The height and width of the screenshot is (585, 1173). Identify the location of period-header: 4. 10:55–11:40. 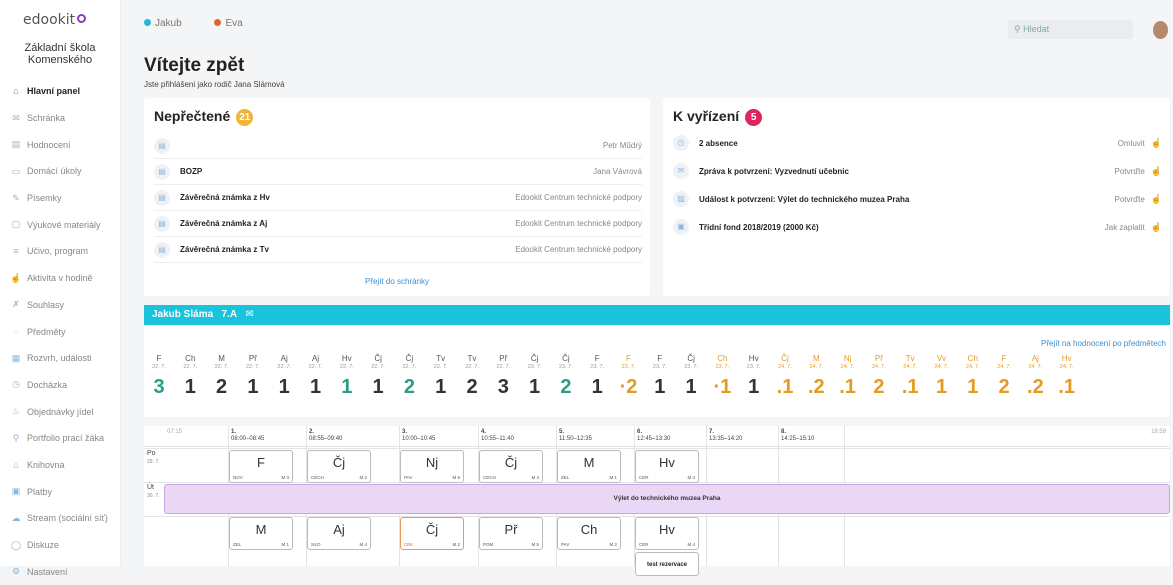
(497, 436).